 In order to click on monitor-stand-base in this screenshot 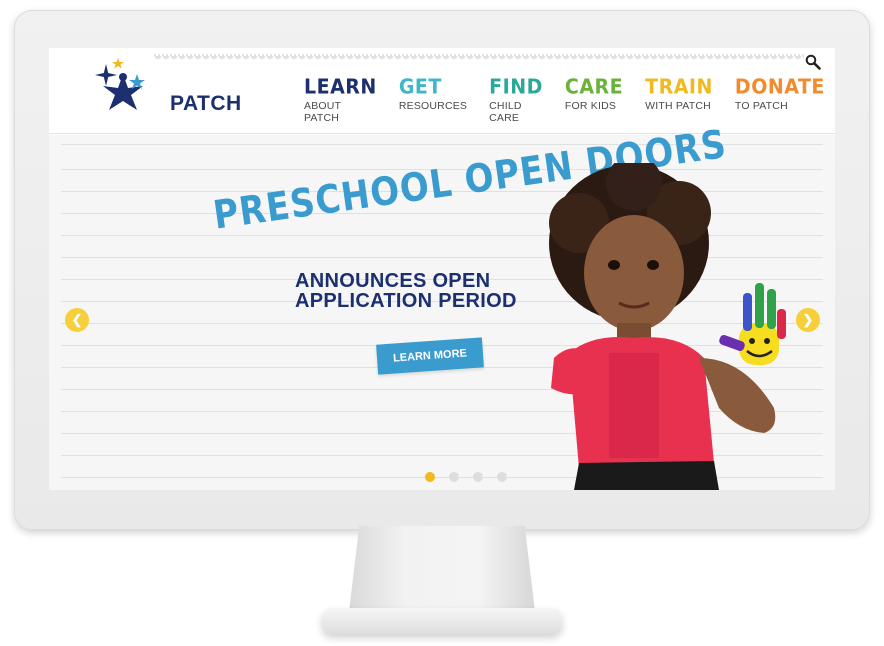, I will do `click(442, 621)`.